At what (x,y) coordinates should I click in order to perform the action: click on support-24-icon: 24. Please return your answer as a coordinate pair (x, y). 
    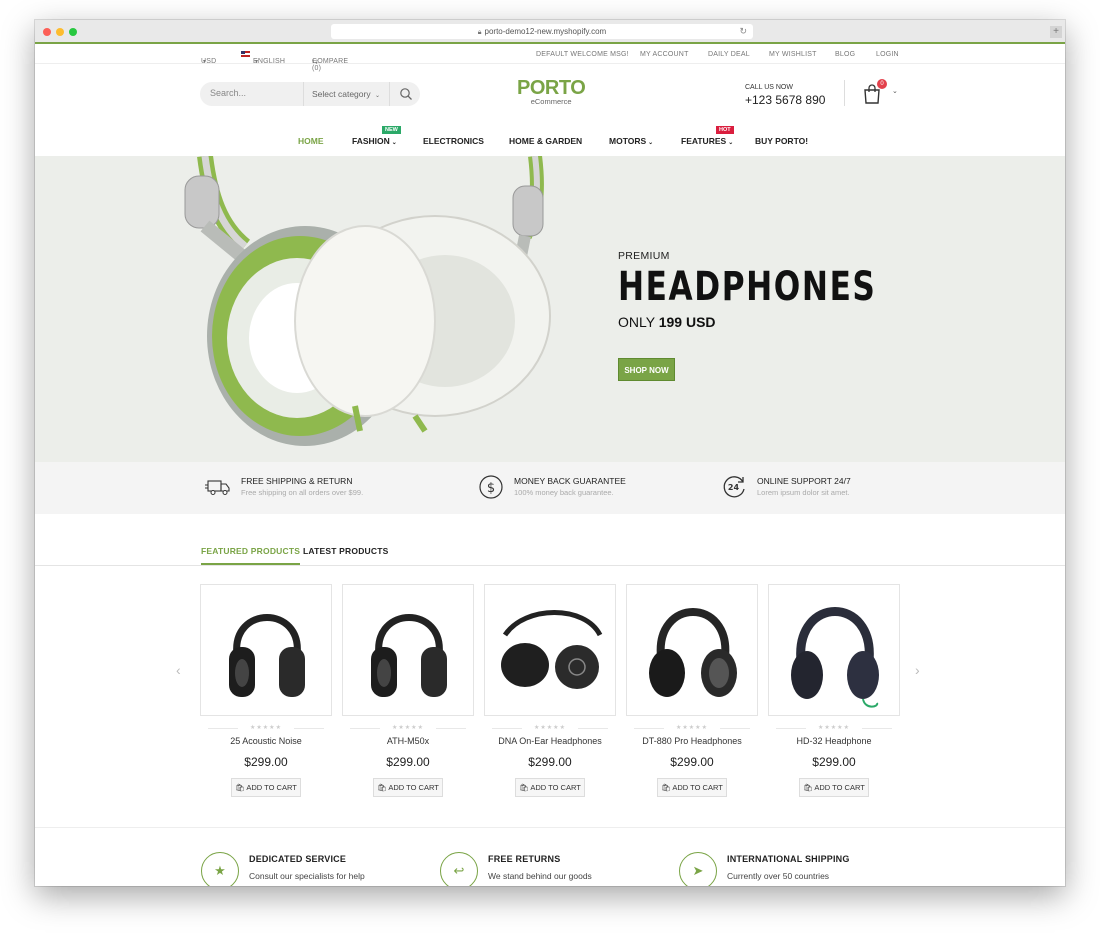
    Looking at the image, I should click on (734, 487).